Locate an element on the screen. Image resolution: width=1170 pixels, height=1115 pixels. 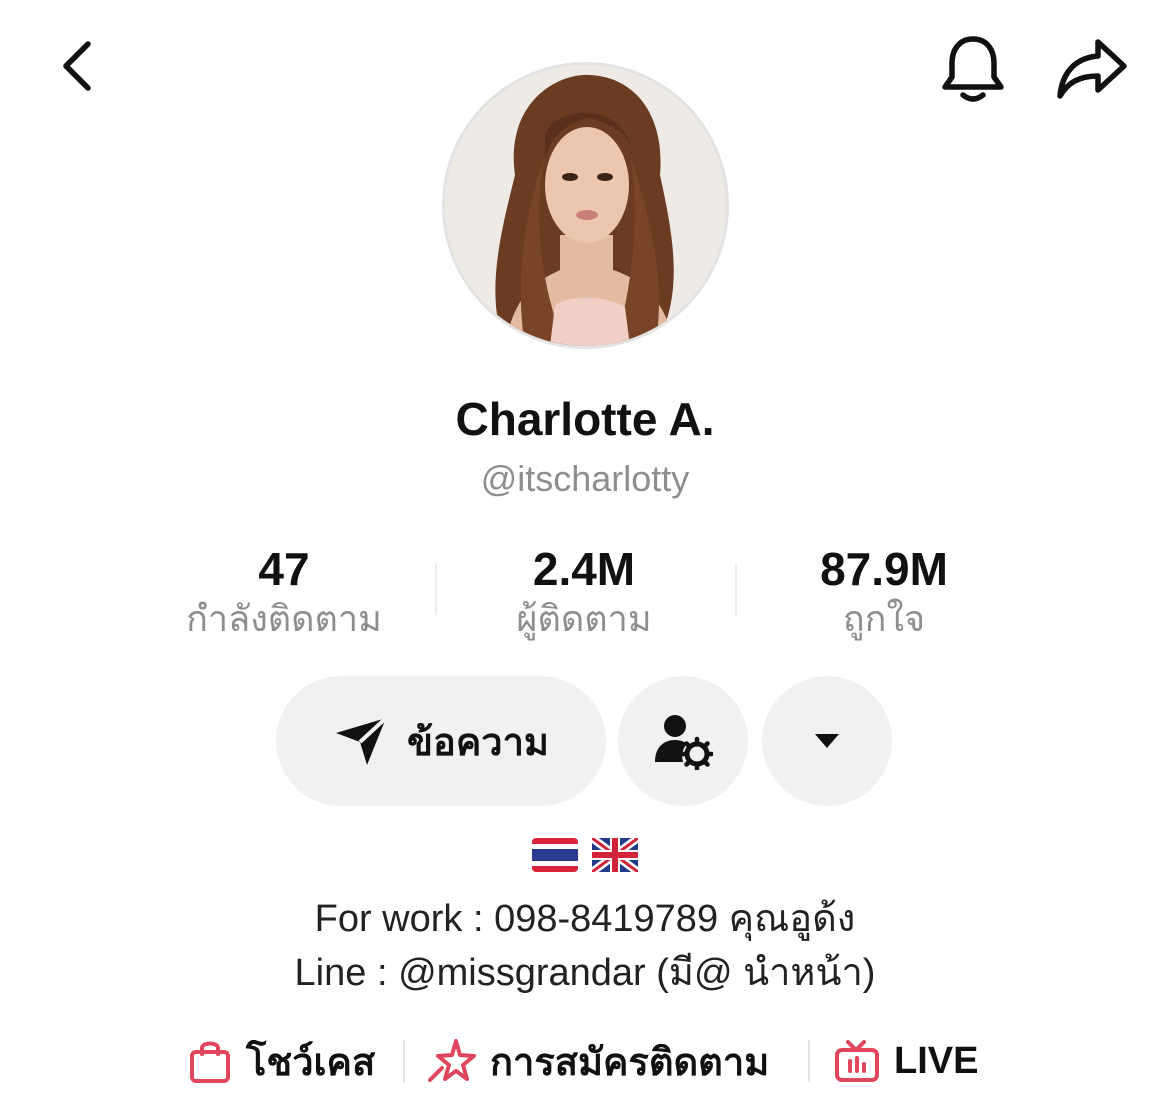
back-button is located at coordinates (78, 66).